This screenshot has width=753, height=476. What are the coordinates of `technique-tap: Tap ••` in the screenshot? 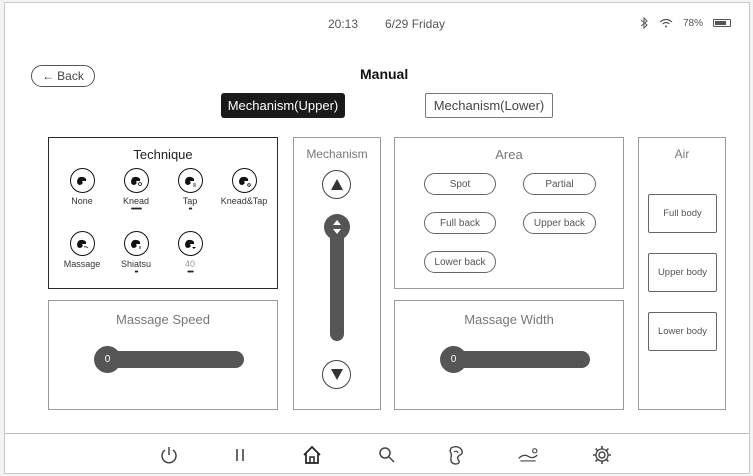 It's located at (190, 190).